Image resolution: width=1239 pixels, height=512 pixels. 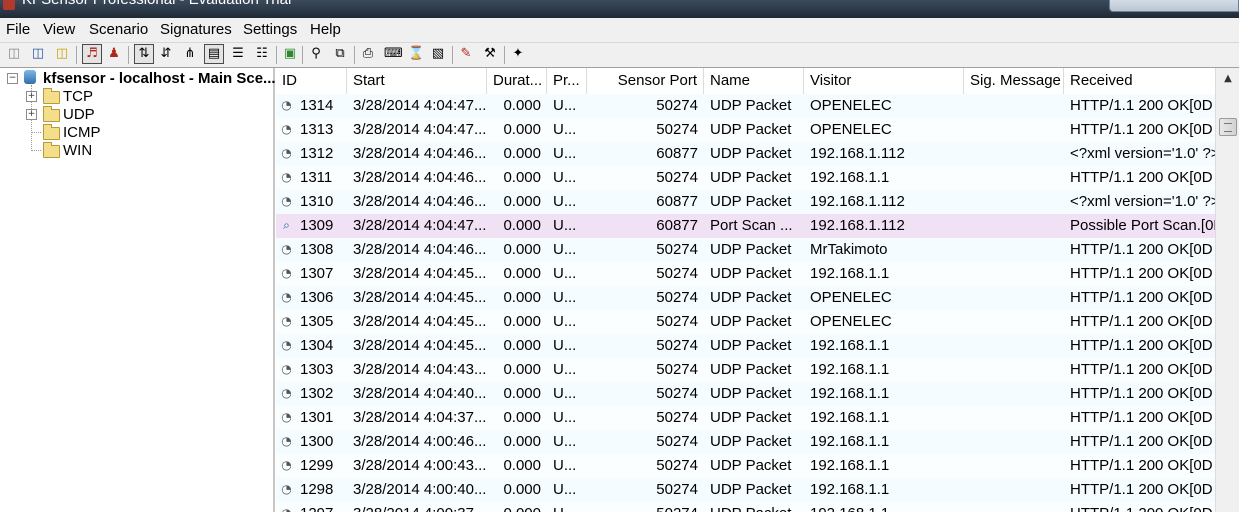 What do you see at coordinates (118, 29) in the screenshot?
I see `menu-scenario: Scenario` at bounding box center [118, 29].